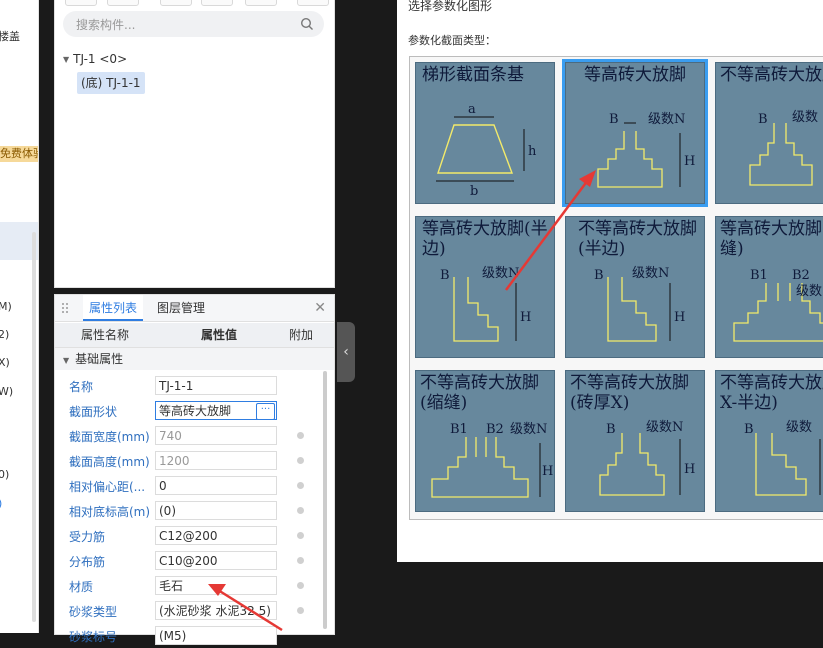 The width and height of the screenshot is (823, 648). I want to click on shape-option-unequal-thickness-half: 不等高砖大放脚(砖厚X-半边) B 级数 H, so click(769, 441).